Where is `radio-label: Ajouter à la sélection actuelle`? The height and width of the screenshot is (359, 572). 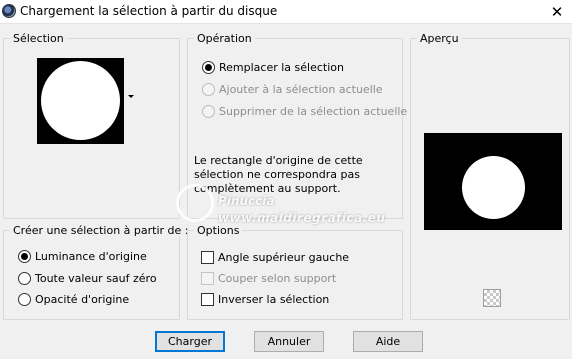 radio-label: Ajouter à la sélection actuelle is located at coordinates (301, 89).